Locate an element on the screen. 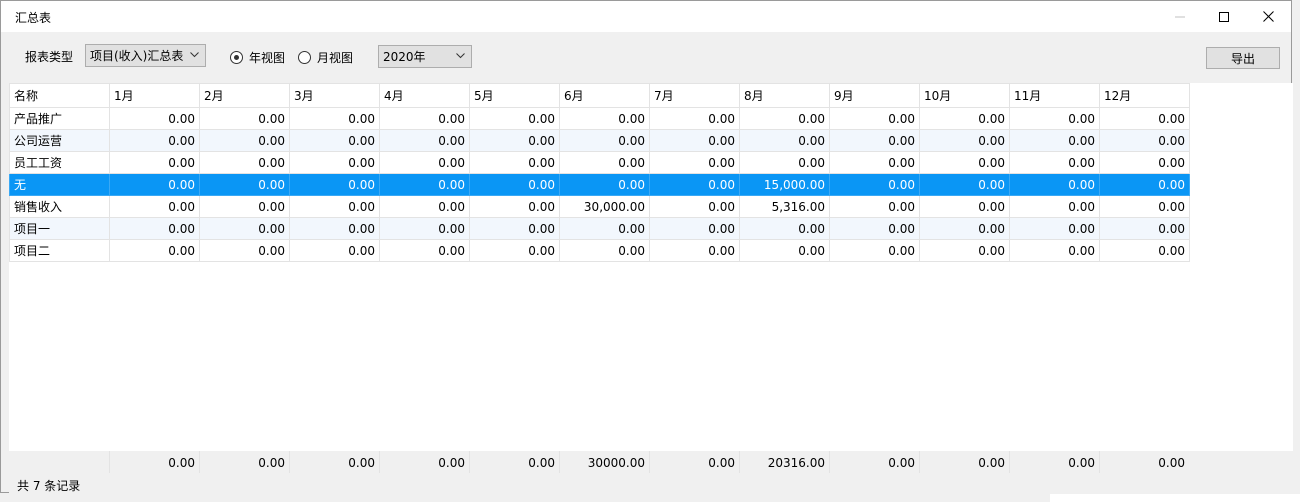 This screenshot has width=1300, height=502. value-cell: 30,000.00 is located at coordinates (604, 206).